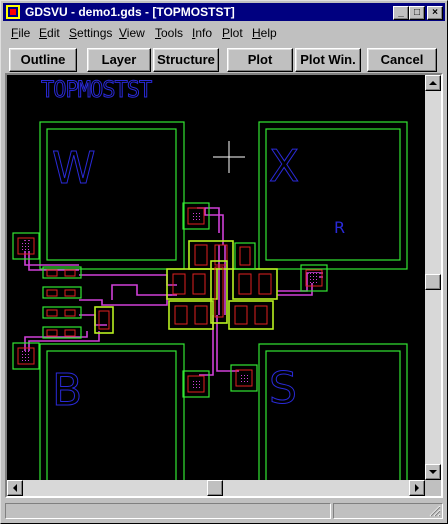 This screenshot has width=448, height=524. I want to click on pad-label-w: W, so click(74, 168).